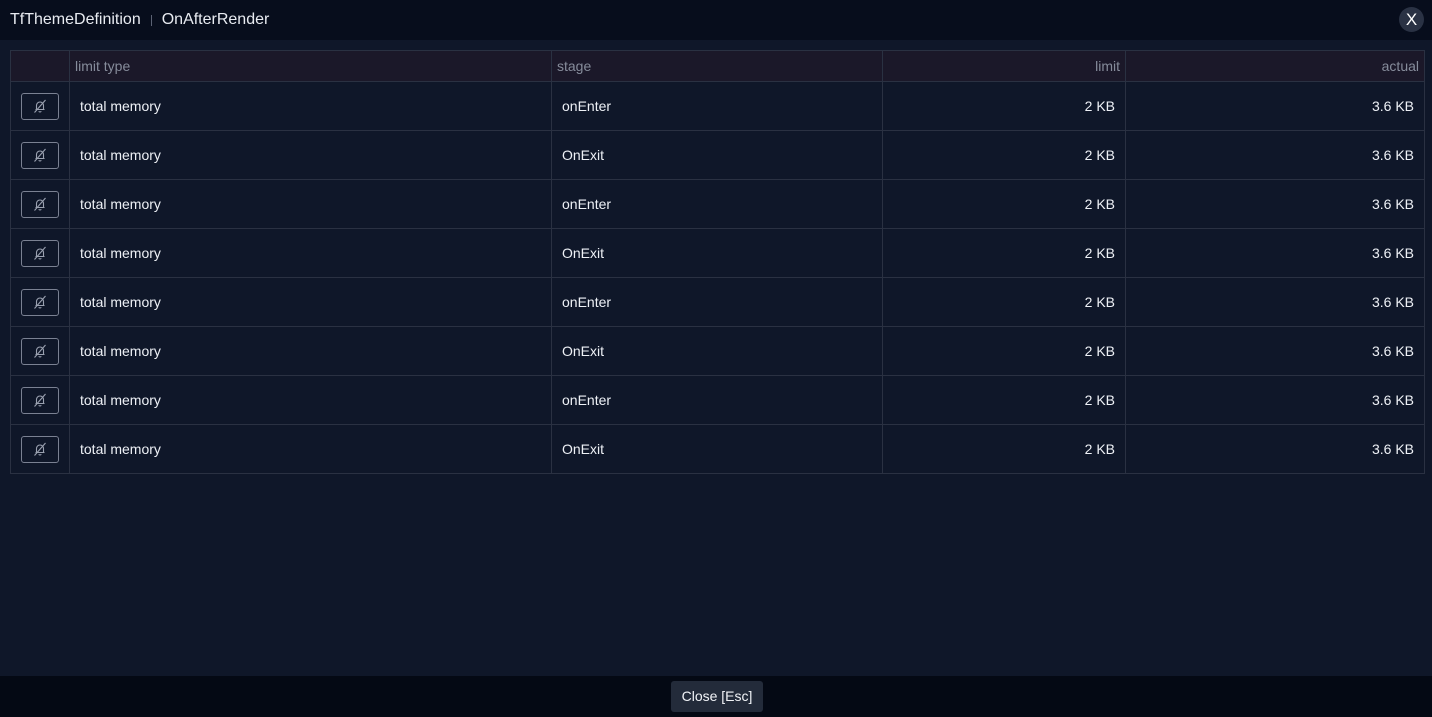 The height and width of the screenshot is (717, 1432). What do you see at coordinates (40, 66) in the screenshot?
I see `column-header-action` at bounding box center [40, 66].